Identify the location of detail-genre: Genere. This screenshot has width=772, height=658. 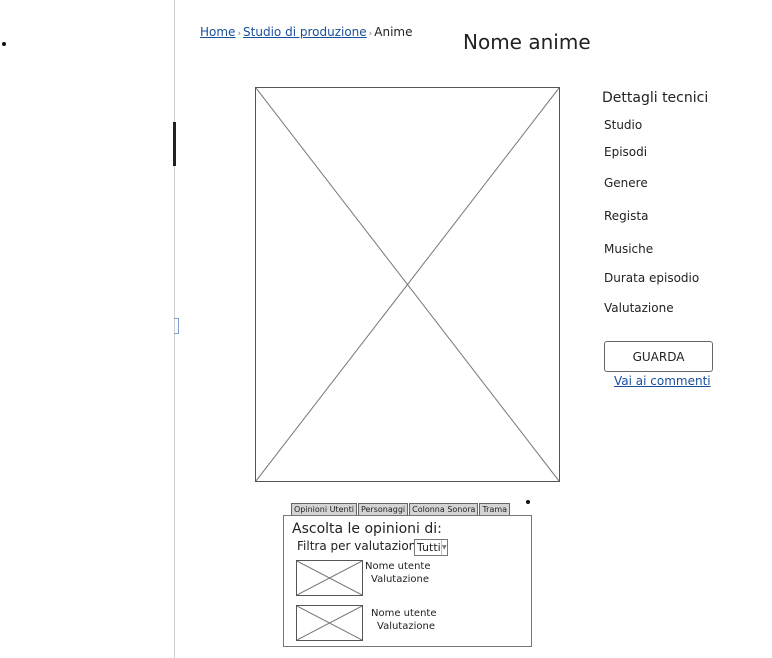
(626, 183).